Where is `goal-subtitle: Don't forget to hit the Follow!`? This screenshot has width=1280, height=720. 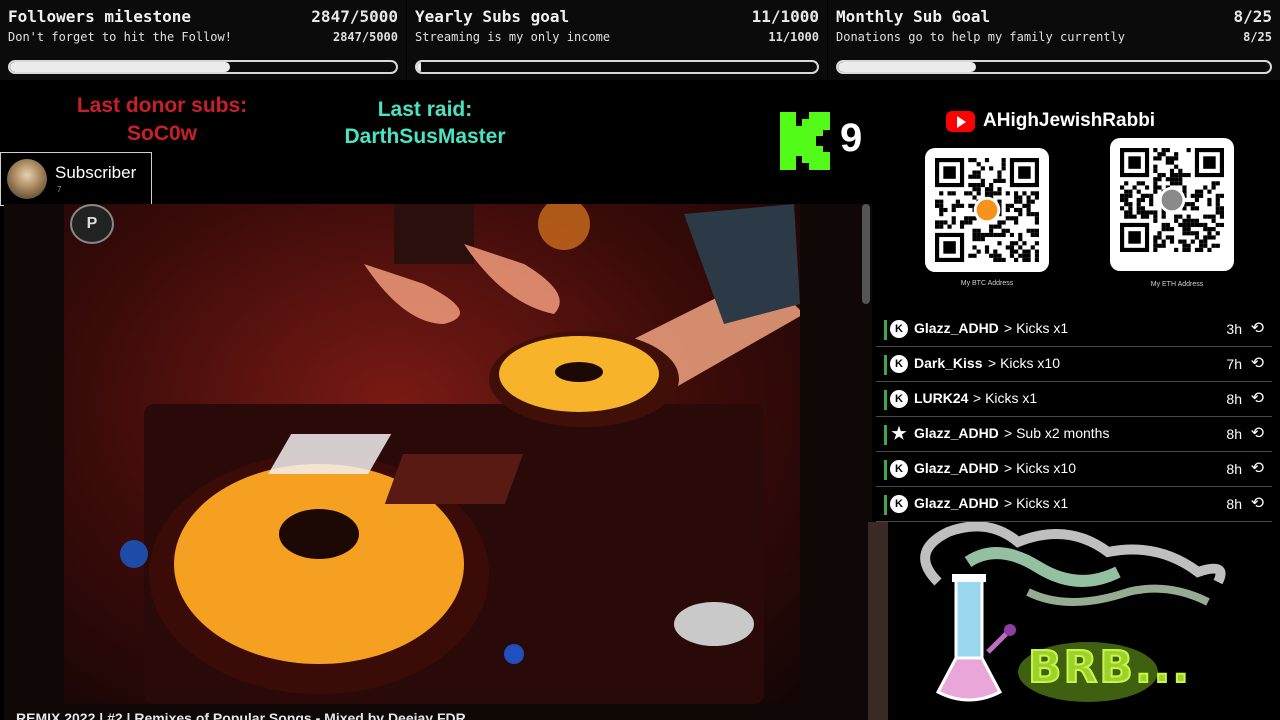 goal-subtitle: Don't forget to hit the Follow! is located at coordinates (120, 37).